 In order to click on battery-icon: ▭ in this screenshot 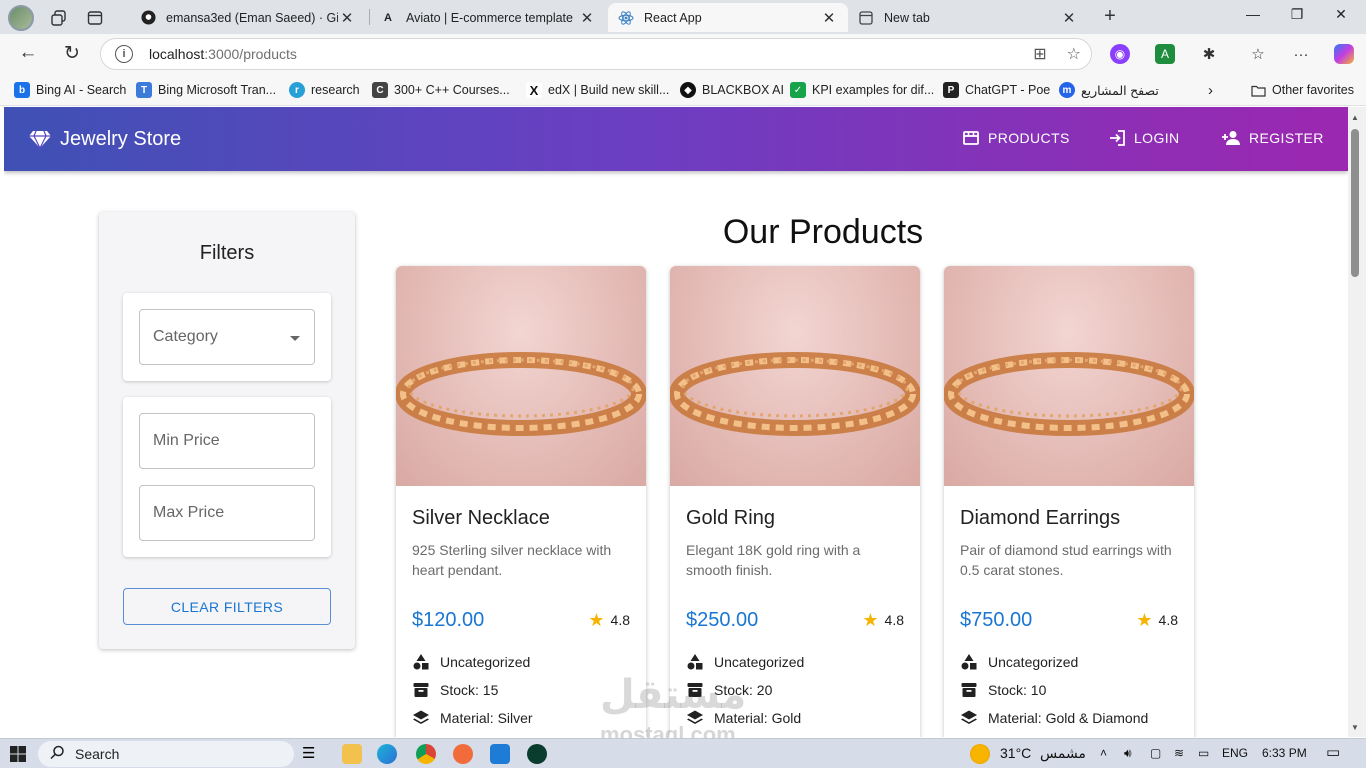, I will do `click(1203, 753)`.